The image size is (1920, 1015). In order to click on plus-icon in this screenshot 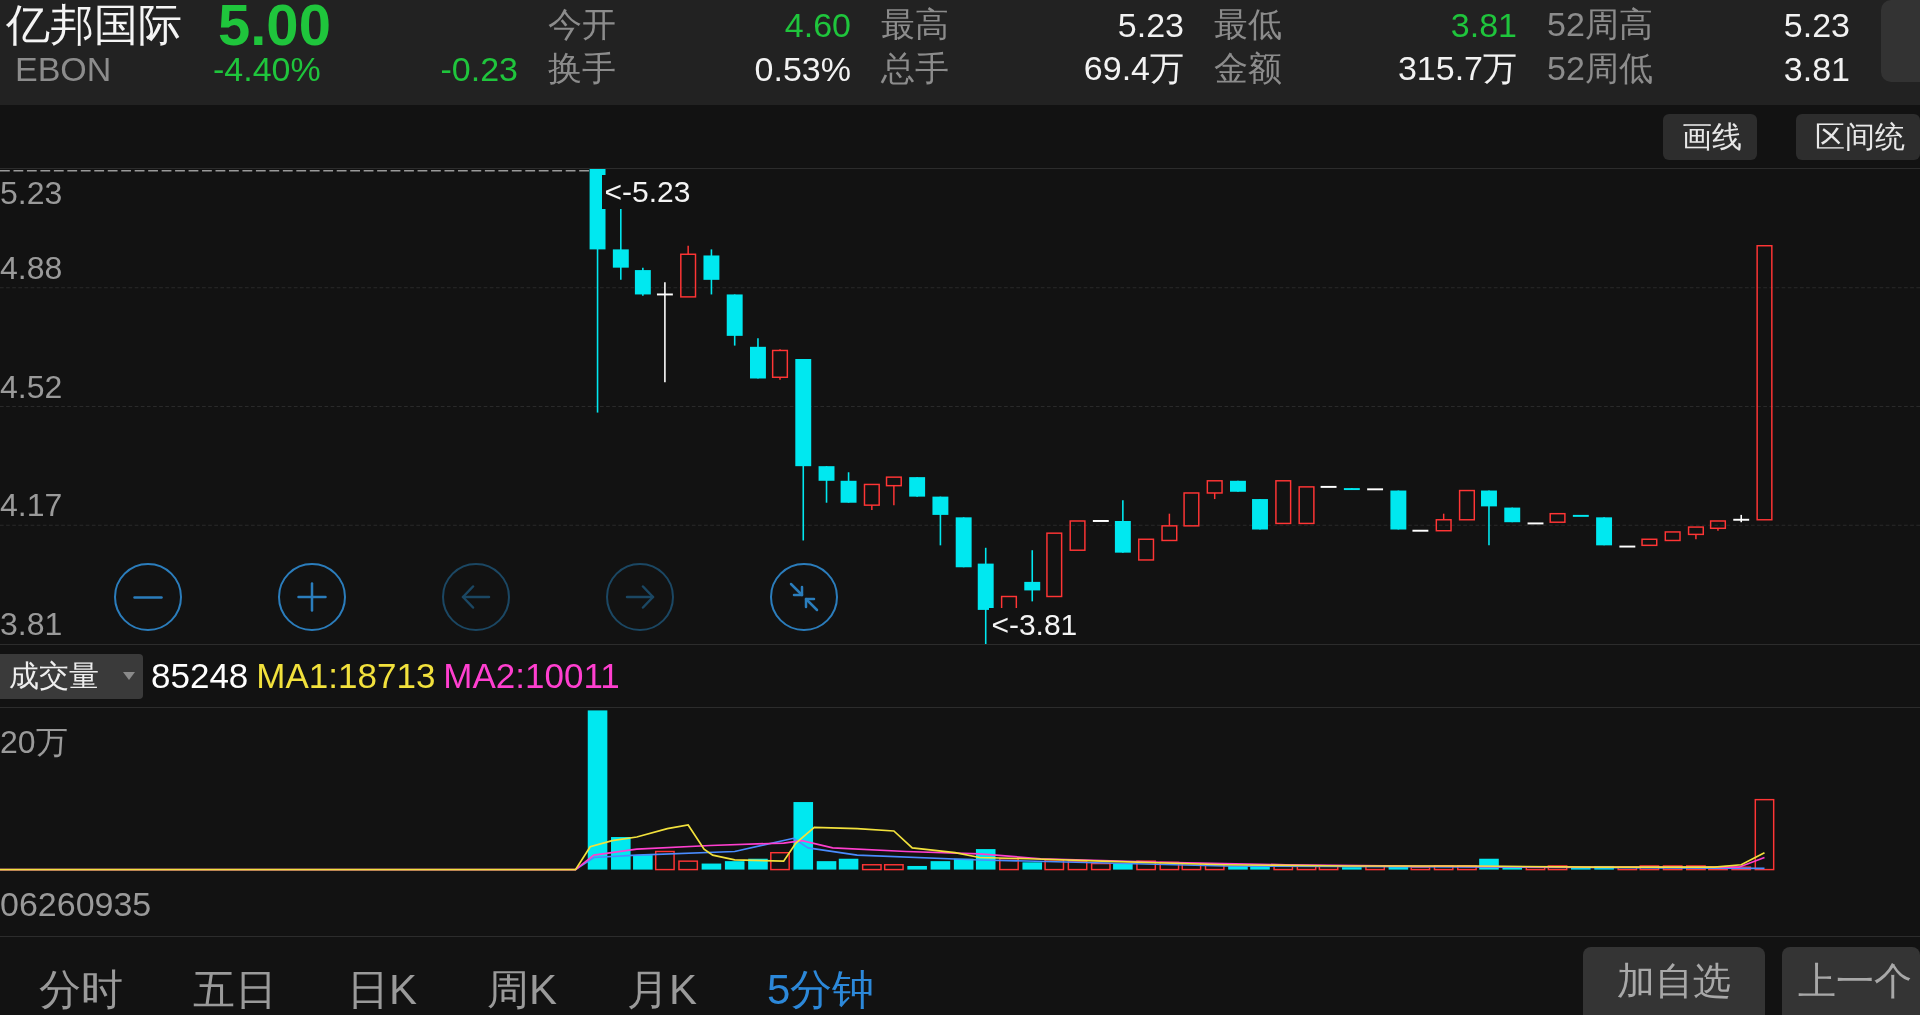, I will do `click(312, 597)`.